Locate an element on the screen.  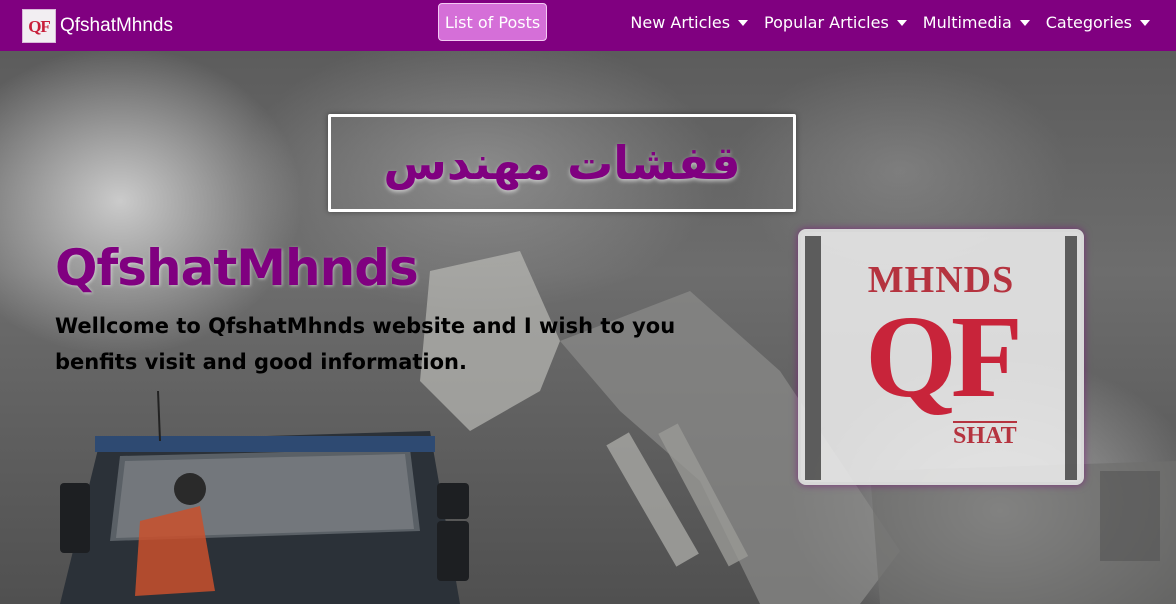
nav-item-label: Popular Articles is located at coordinates (826, 22).